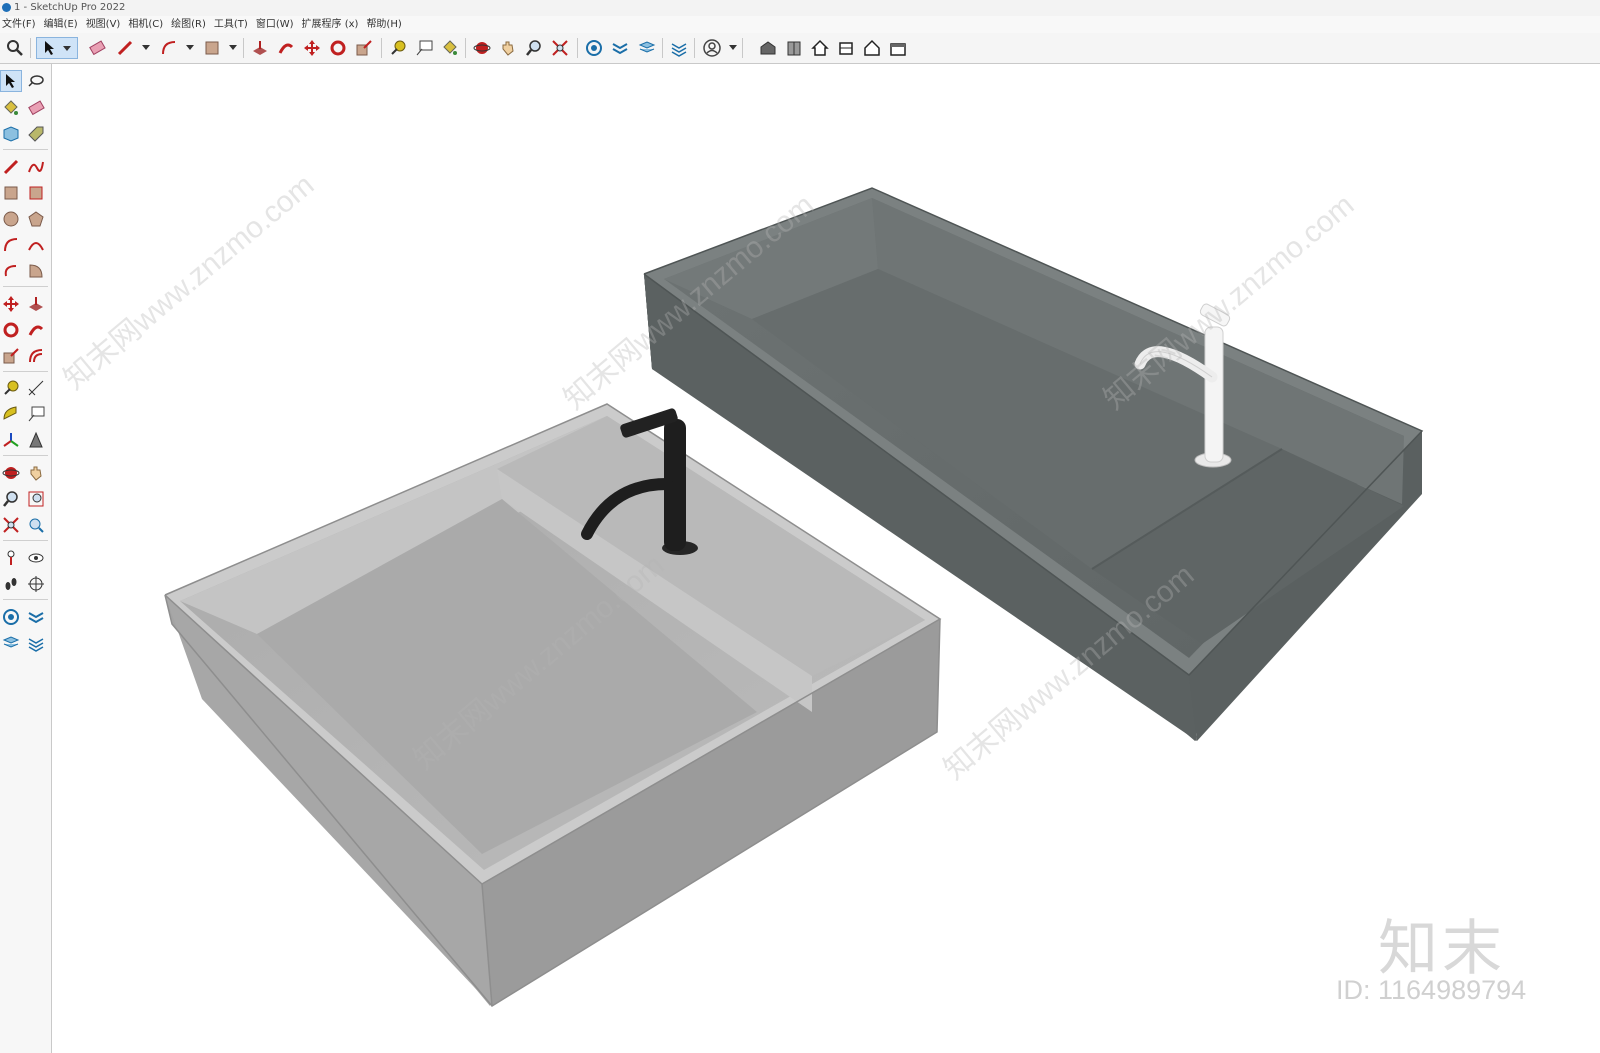 The height and width of the screenshot is (1053, 1600). Describe the element at coordinates (594, 48) in the screenshot. I see `outliner-icon` at that location.